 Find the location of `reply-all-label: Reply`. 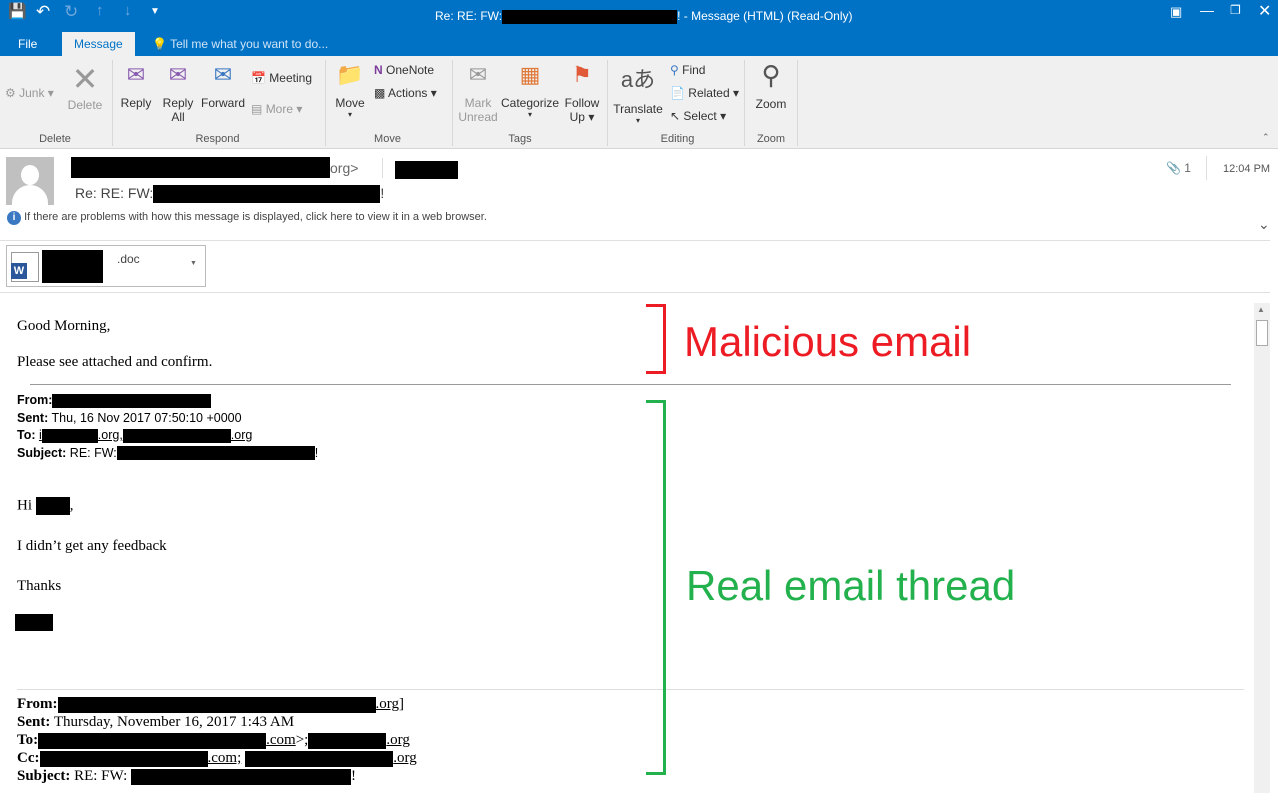

reply-all-label: Reply is located at coordinates (178, 103).